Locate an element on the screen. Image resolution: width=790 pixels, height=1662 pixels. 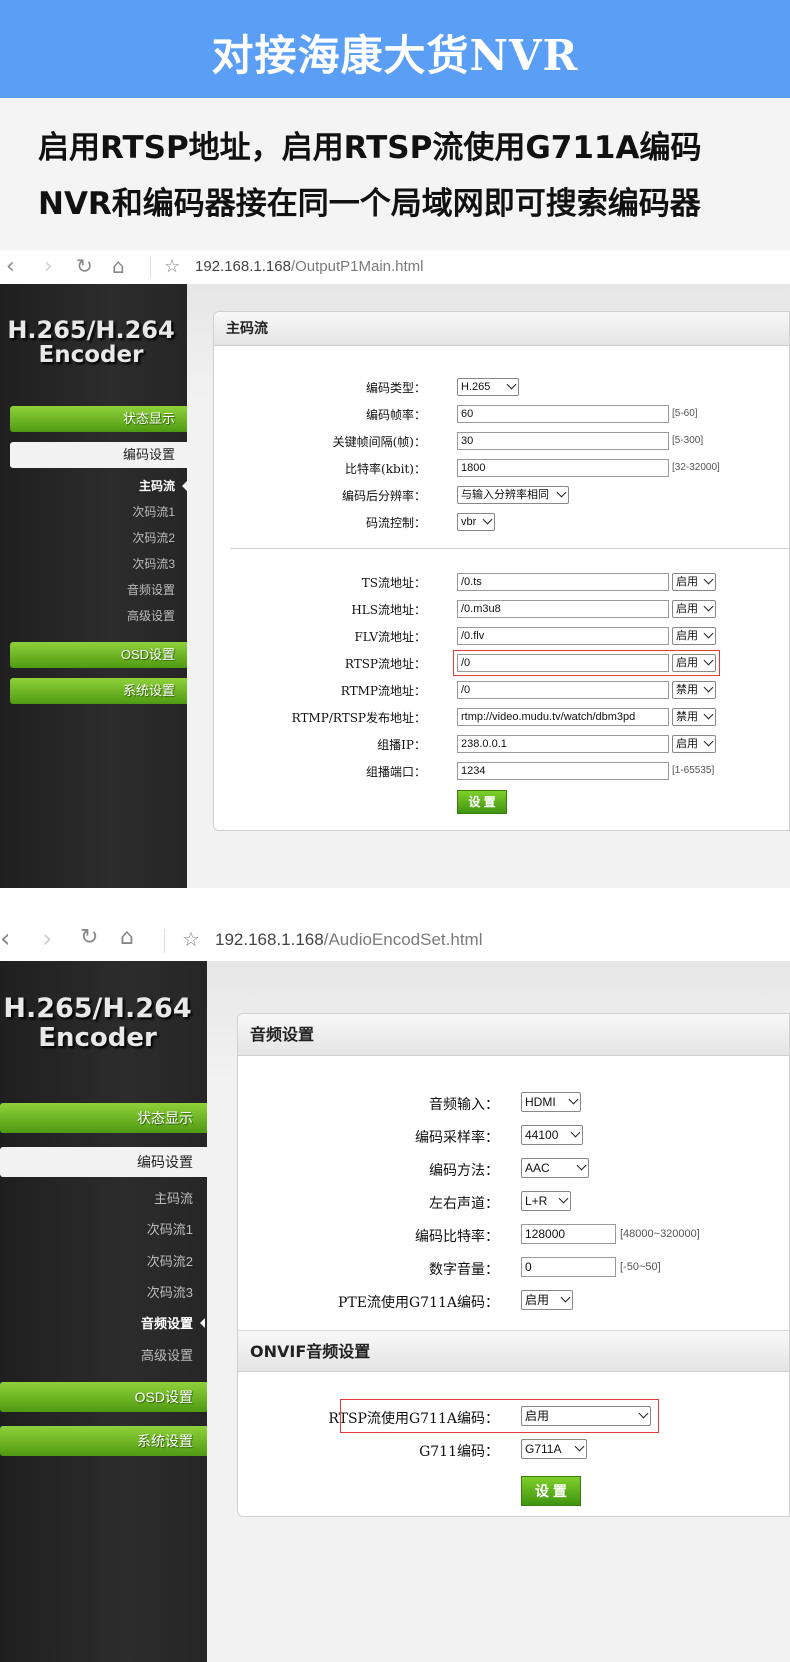
address-bar: 192.168.1.168/OutputP1Main.html is located at coordinates (309, 266).